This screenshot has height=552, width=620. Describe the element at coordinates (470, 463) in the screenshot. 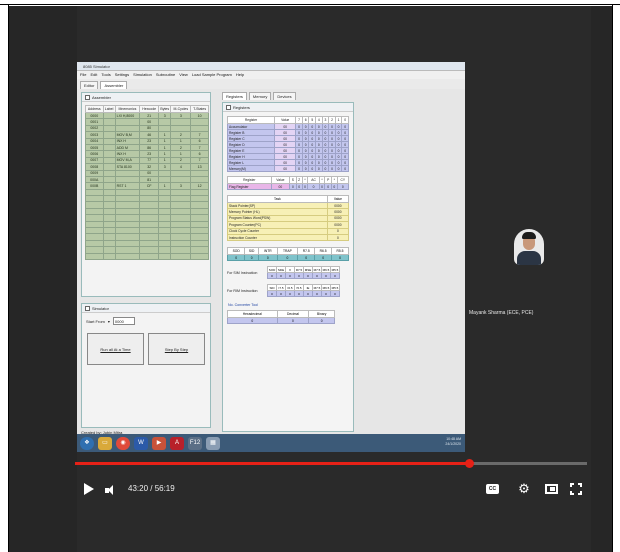

I see `progress-scrubber` at that location.